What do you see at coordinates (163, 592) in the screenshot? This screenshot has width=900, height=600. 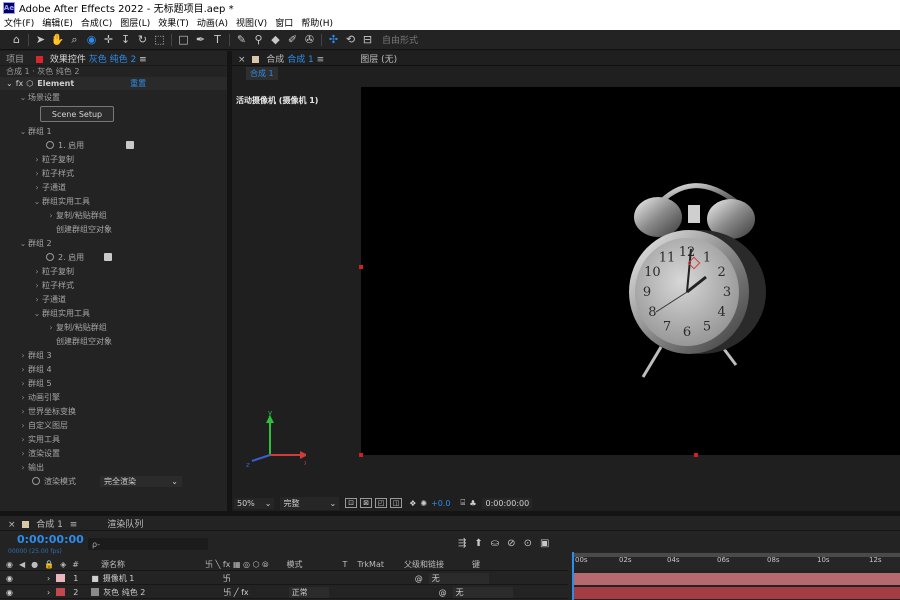 I see `layer-name: 灰色 纯色 2` at bounding box center [163, 592].